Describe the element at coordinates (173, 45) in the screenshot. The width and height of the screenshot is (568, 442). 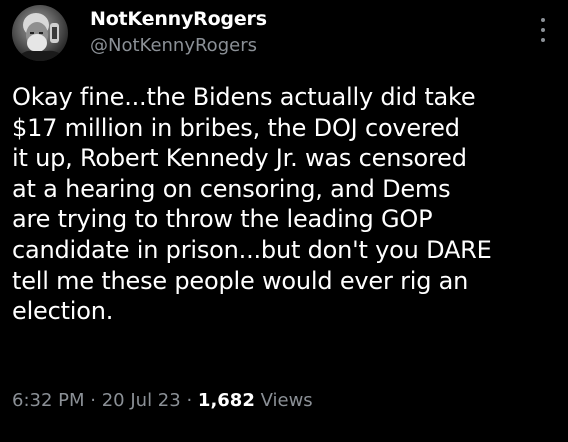
I see `user-handle: @NotKennyRogers` at that location.